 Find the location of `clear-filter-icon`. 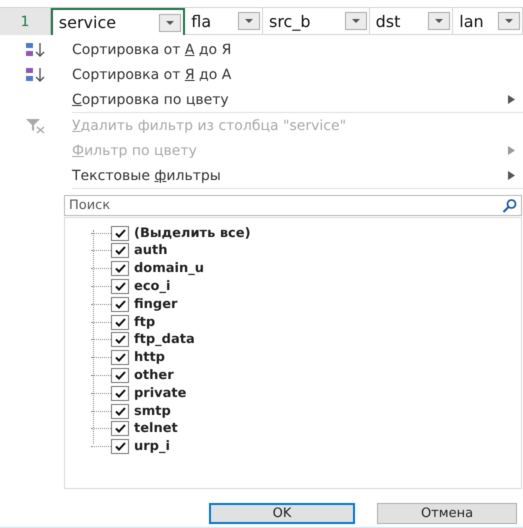

clear-filter-icon is located at coordinates (36, 126).